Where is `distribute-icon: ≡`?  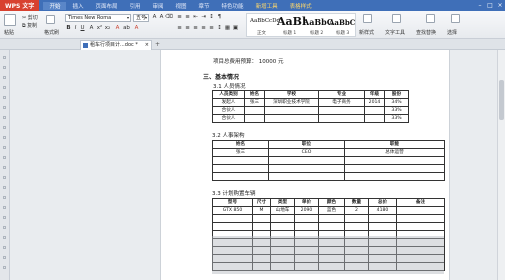 distribute-icon: ≡ is located at coordinates (211, 28).